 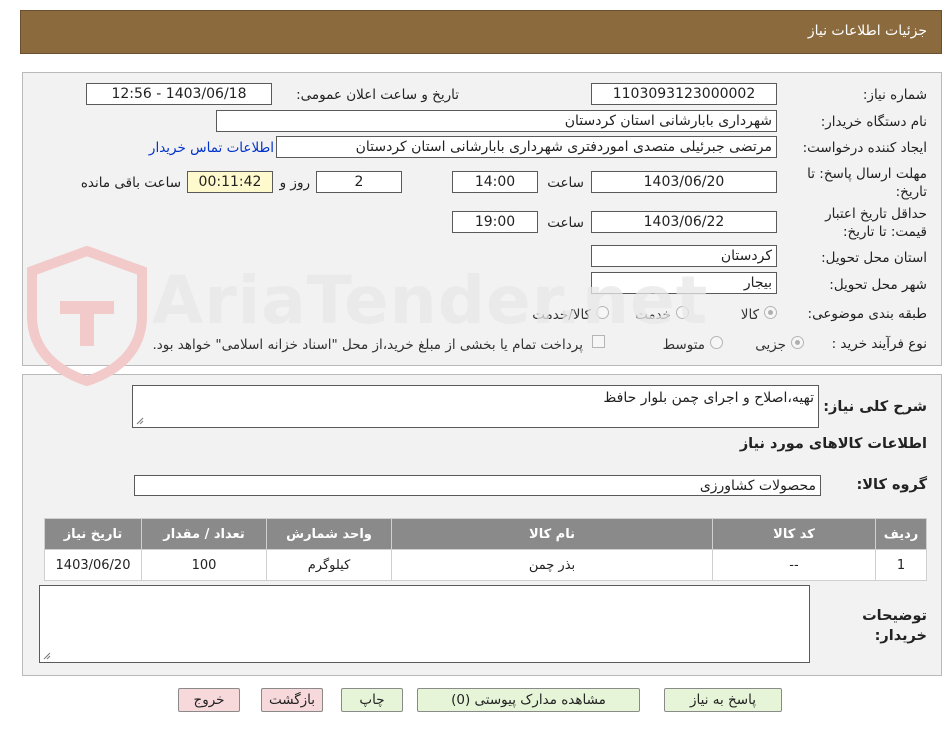 I want to click on cell-unit: کیلوگرم, so click(x=329, y=565).